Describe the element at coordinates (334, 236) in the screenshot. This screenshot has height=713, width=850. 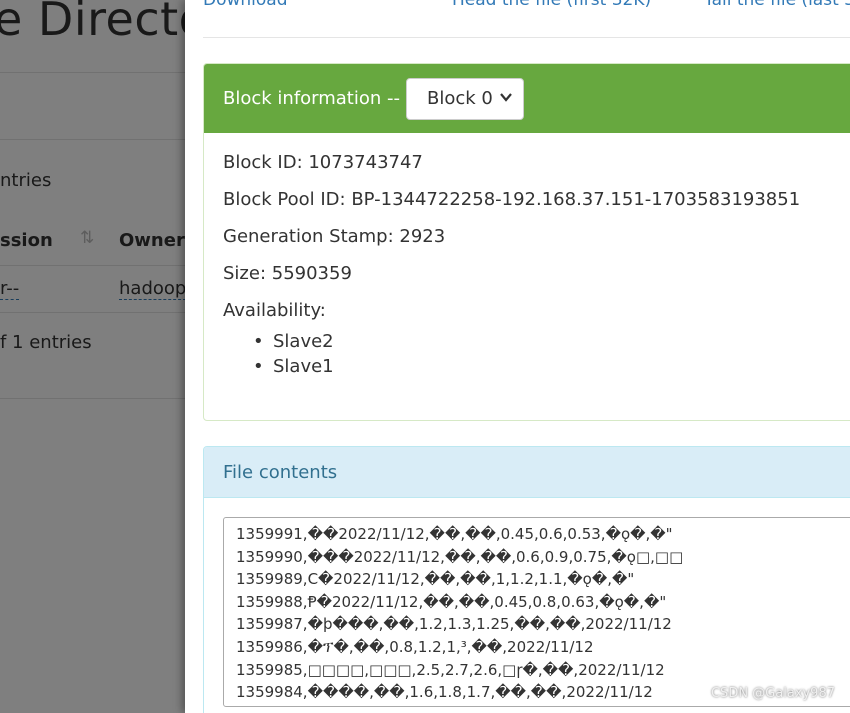
I see `generation-stamp: Generation Stamp: 2923` at that location.